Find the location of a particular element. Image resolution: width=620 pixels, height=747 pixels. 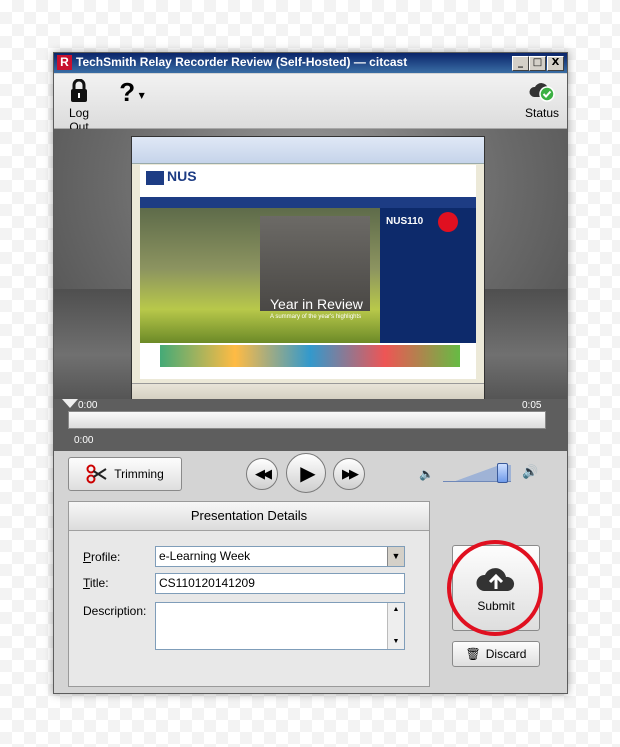

play-button: ▶ is located at coordinates (306, 473).